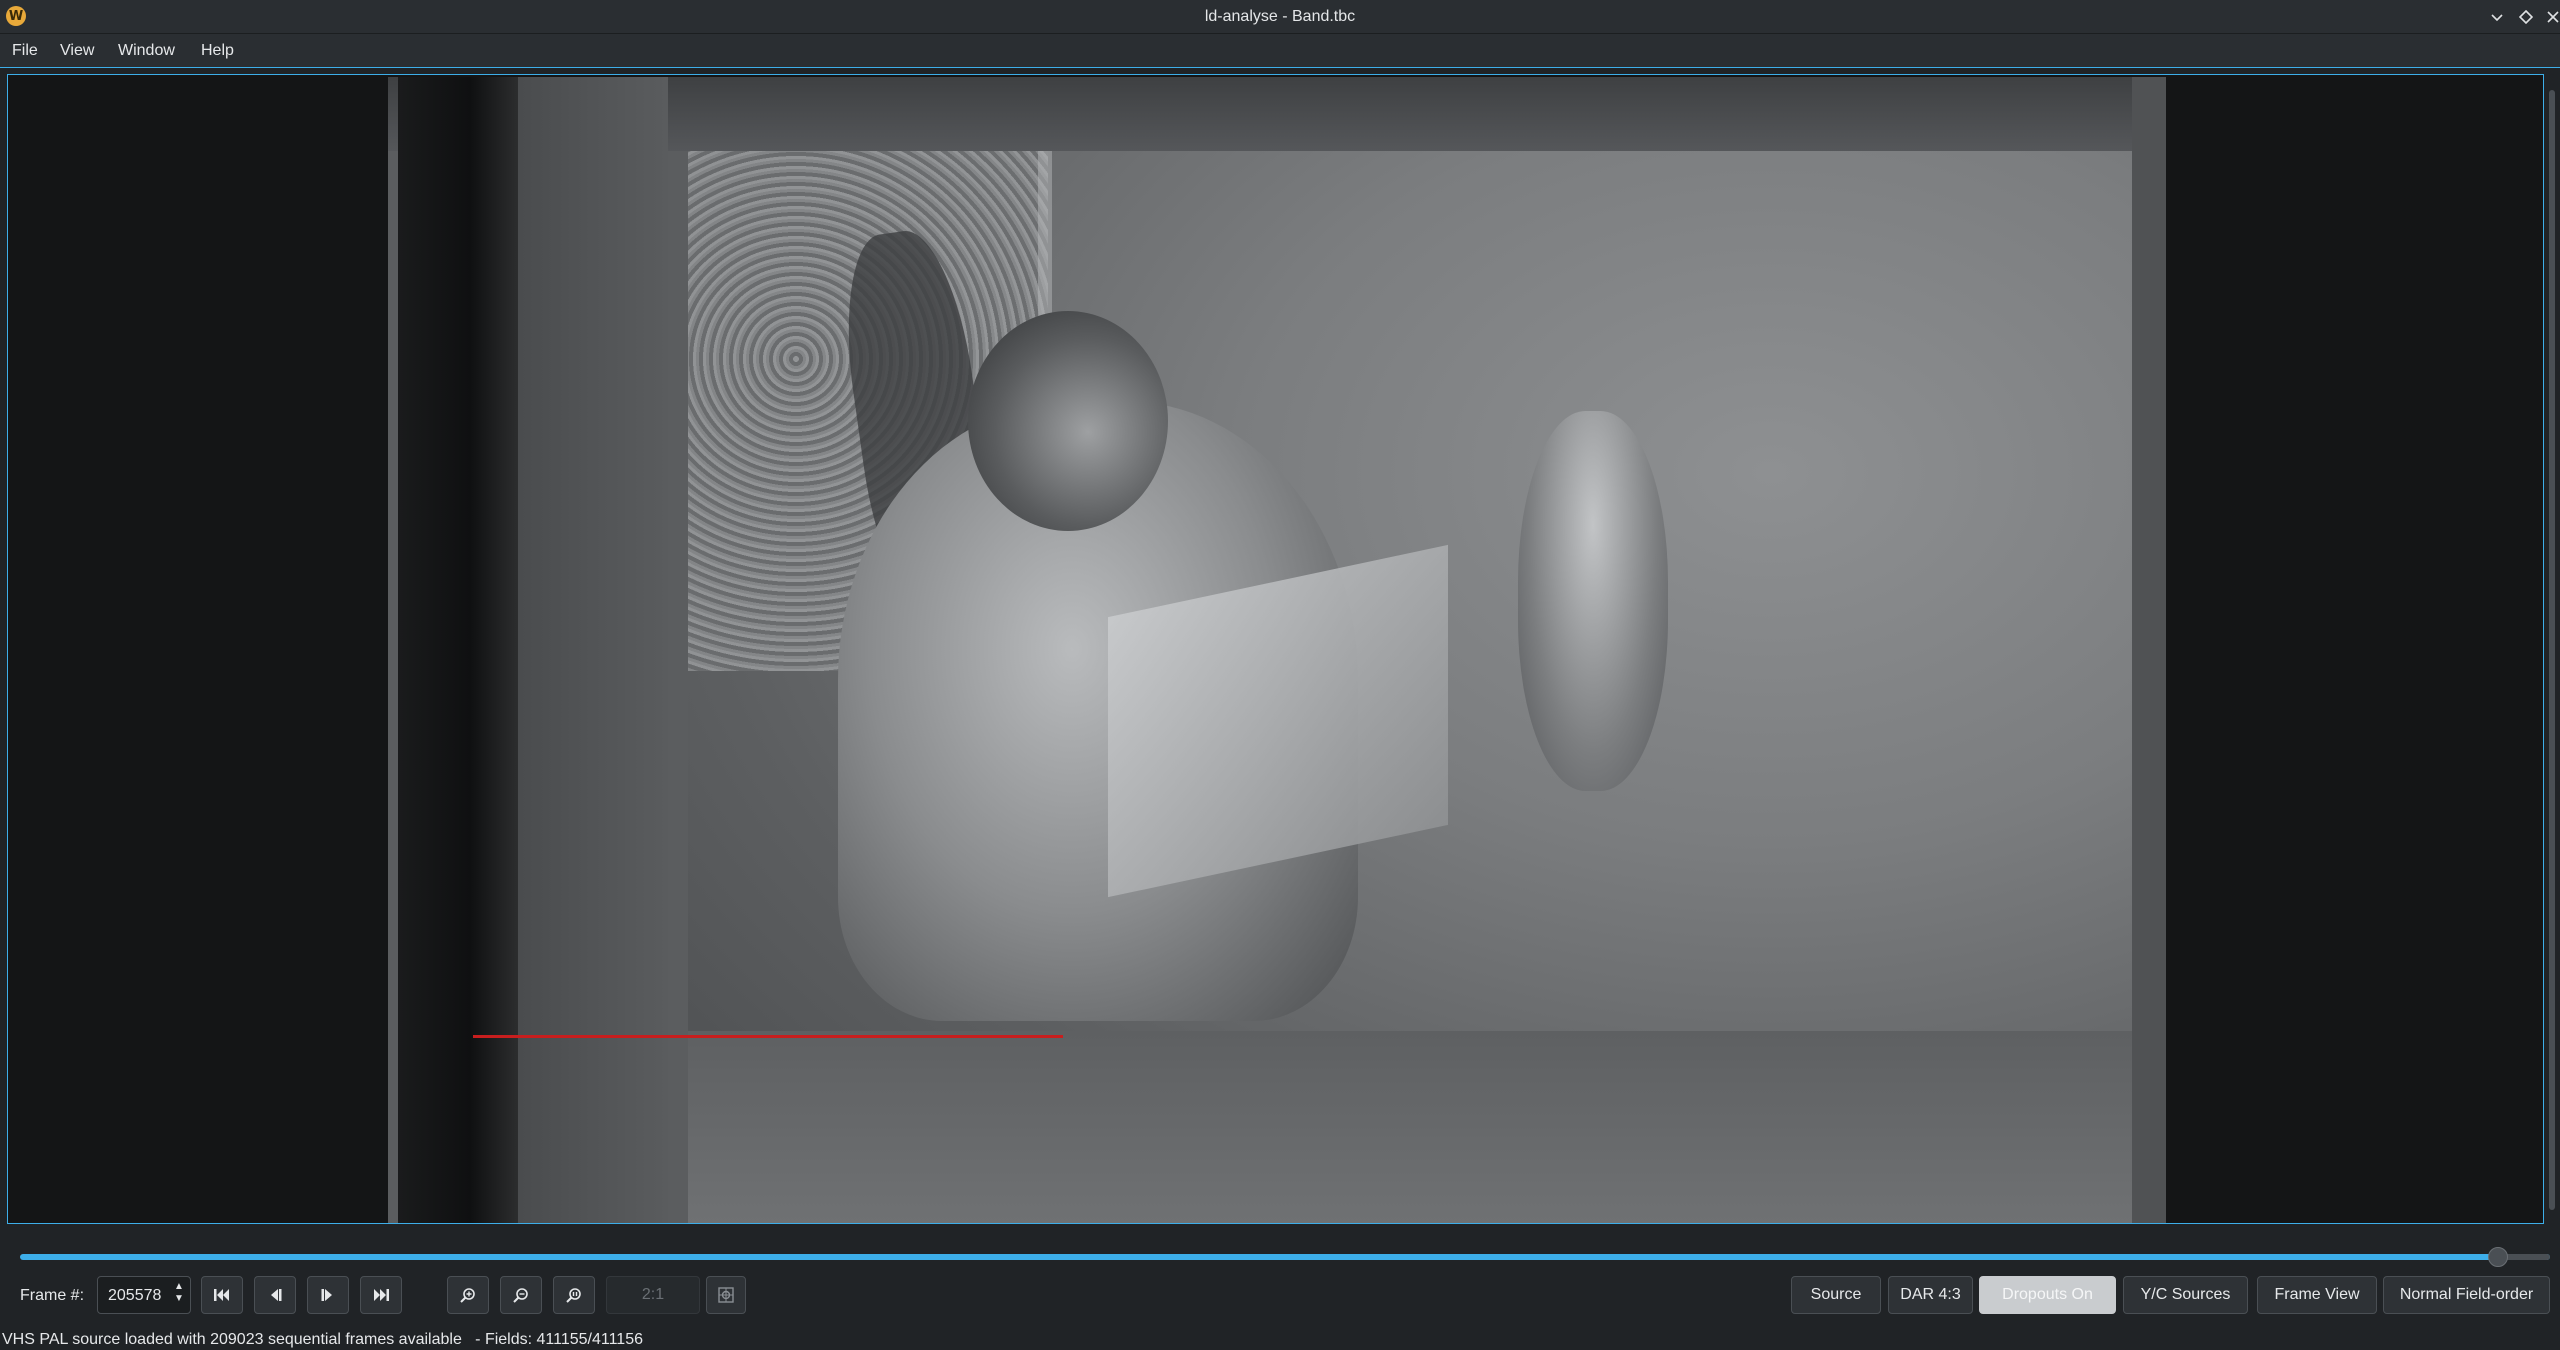  I want to click on vertical-scrollbar, so click(2552, 649).